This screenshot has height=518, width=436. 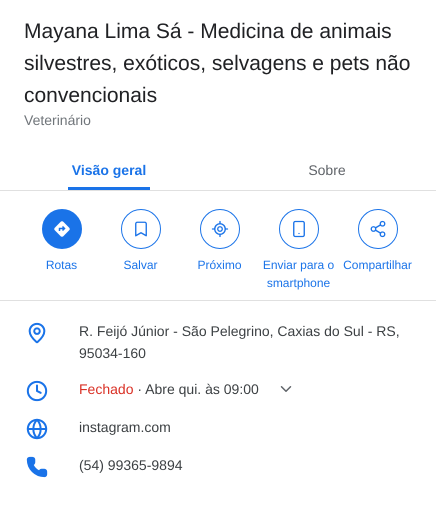 I want to click on tab: Visão geral, so click(x=109, y=171).